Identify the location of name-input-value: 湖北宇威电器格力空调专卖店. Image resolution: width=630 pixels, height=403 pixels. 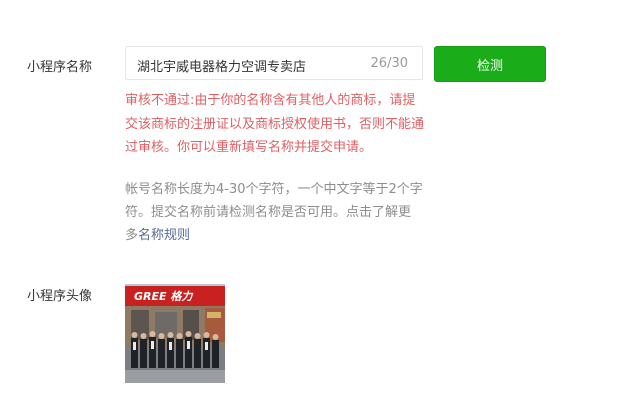
(221, 65).